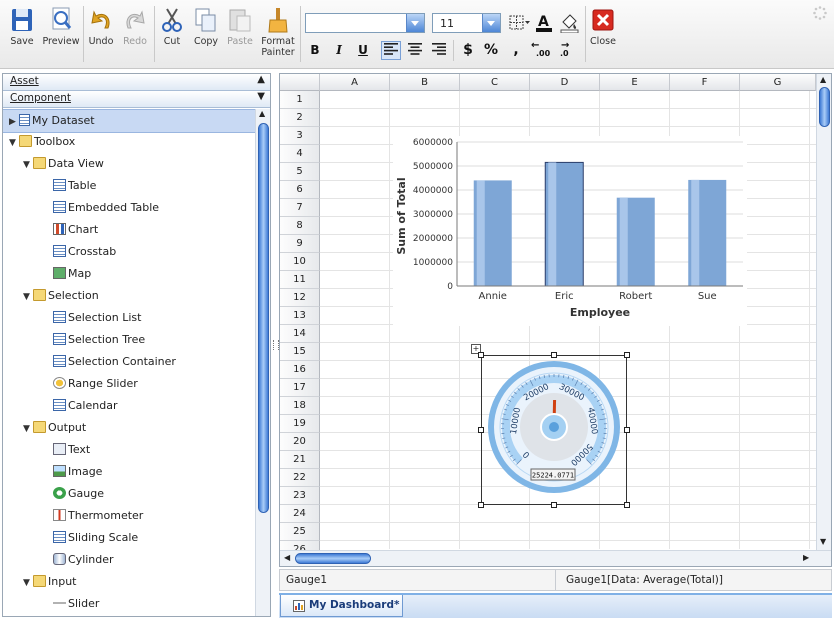 This screenshot has width=834, height=620. What do you see at coordinates (300, 226) in the screenshot?
I see `row-header: 8` at bounding box center [300, 226].